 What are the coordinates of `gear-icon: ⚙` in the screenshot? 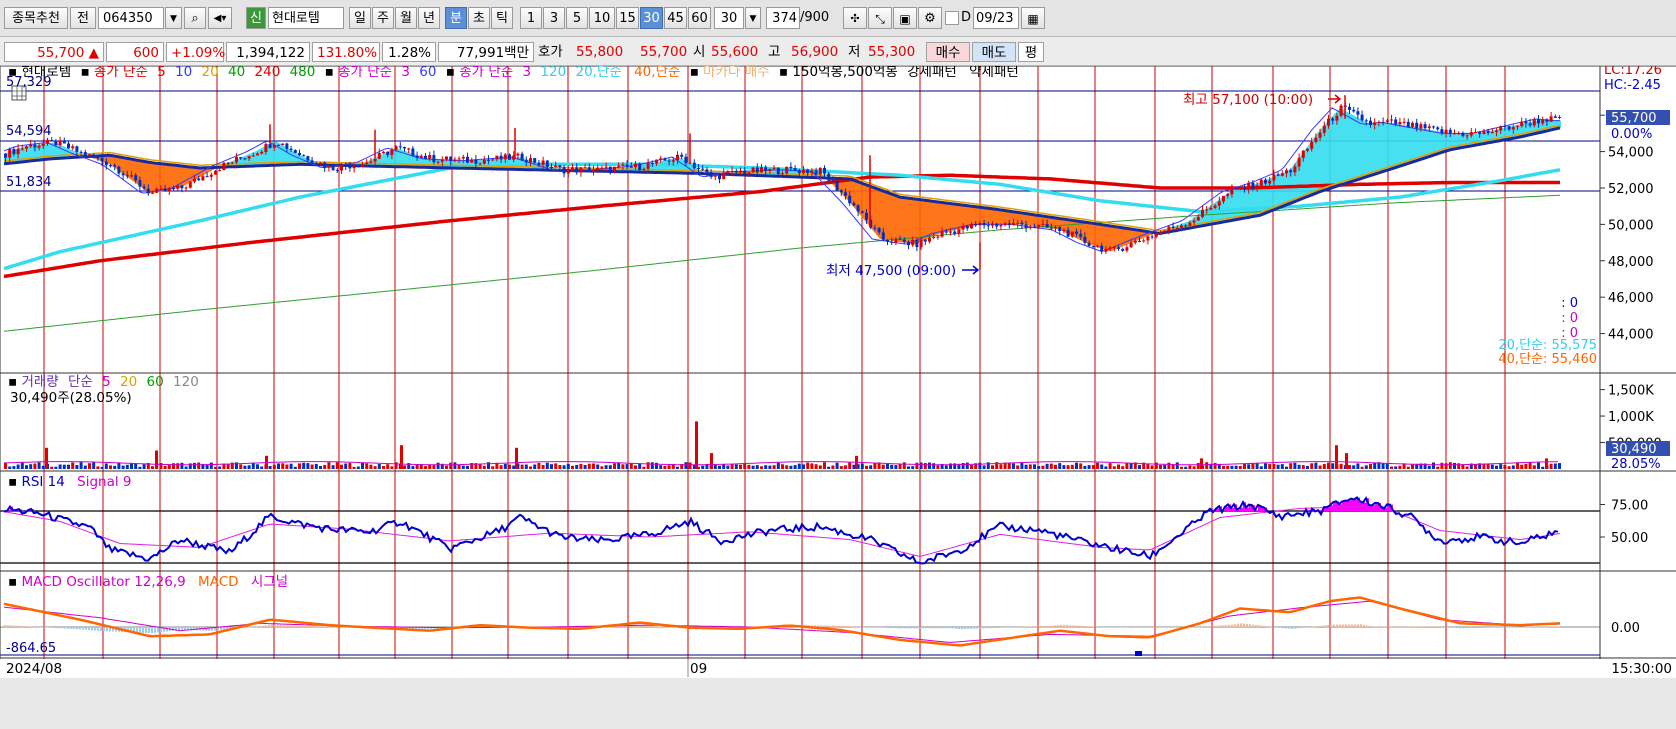 It's located at (930, 18).